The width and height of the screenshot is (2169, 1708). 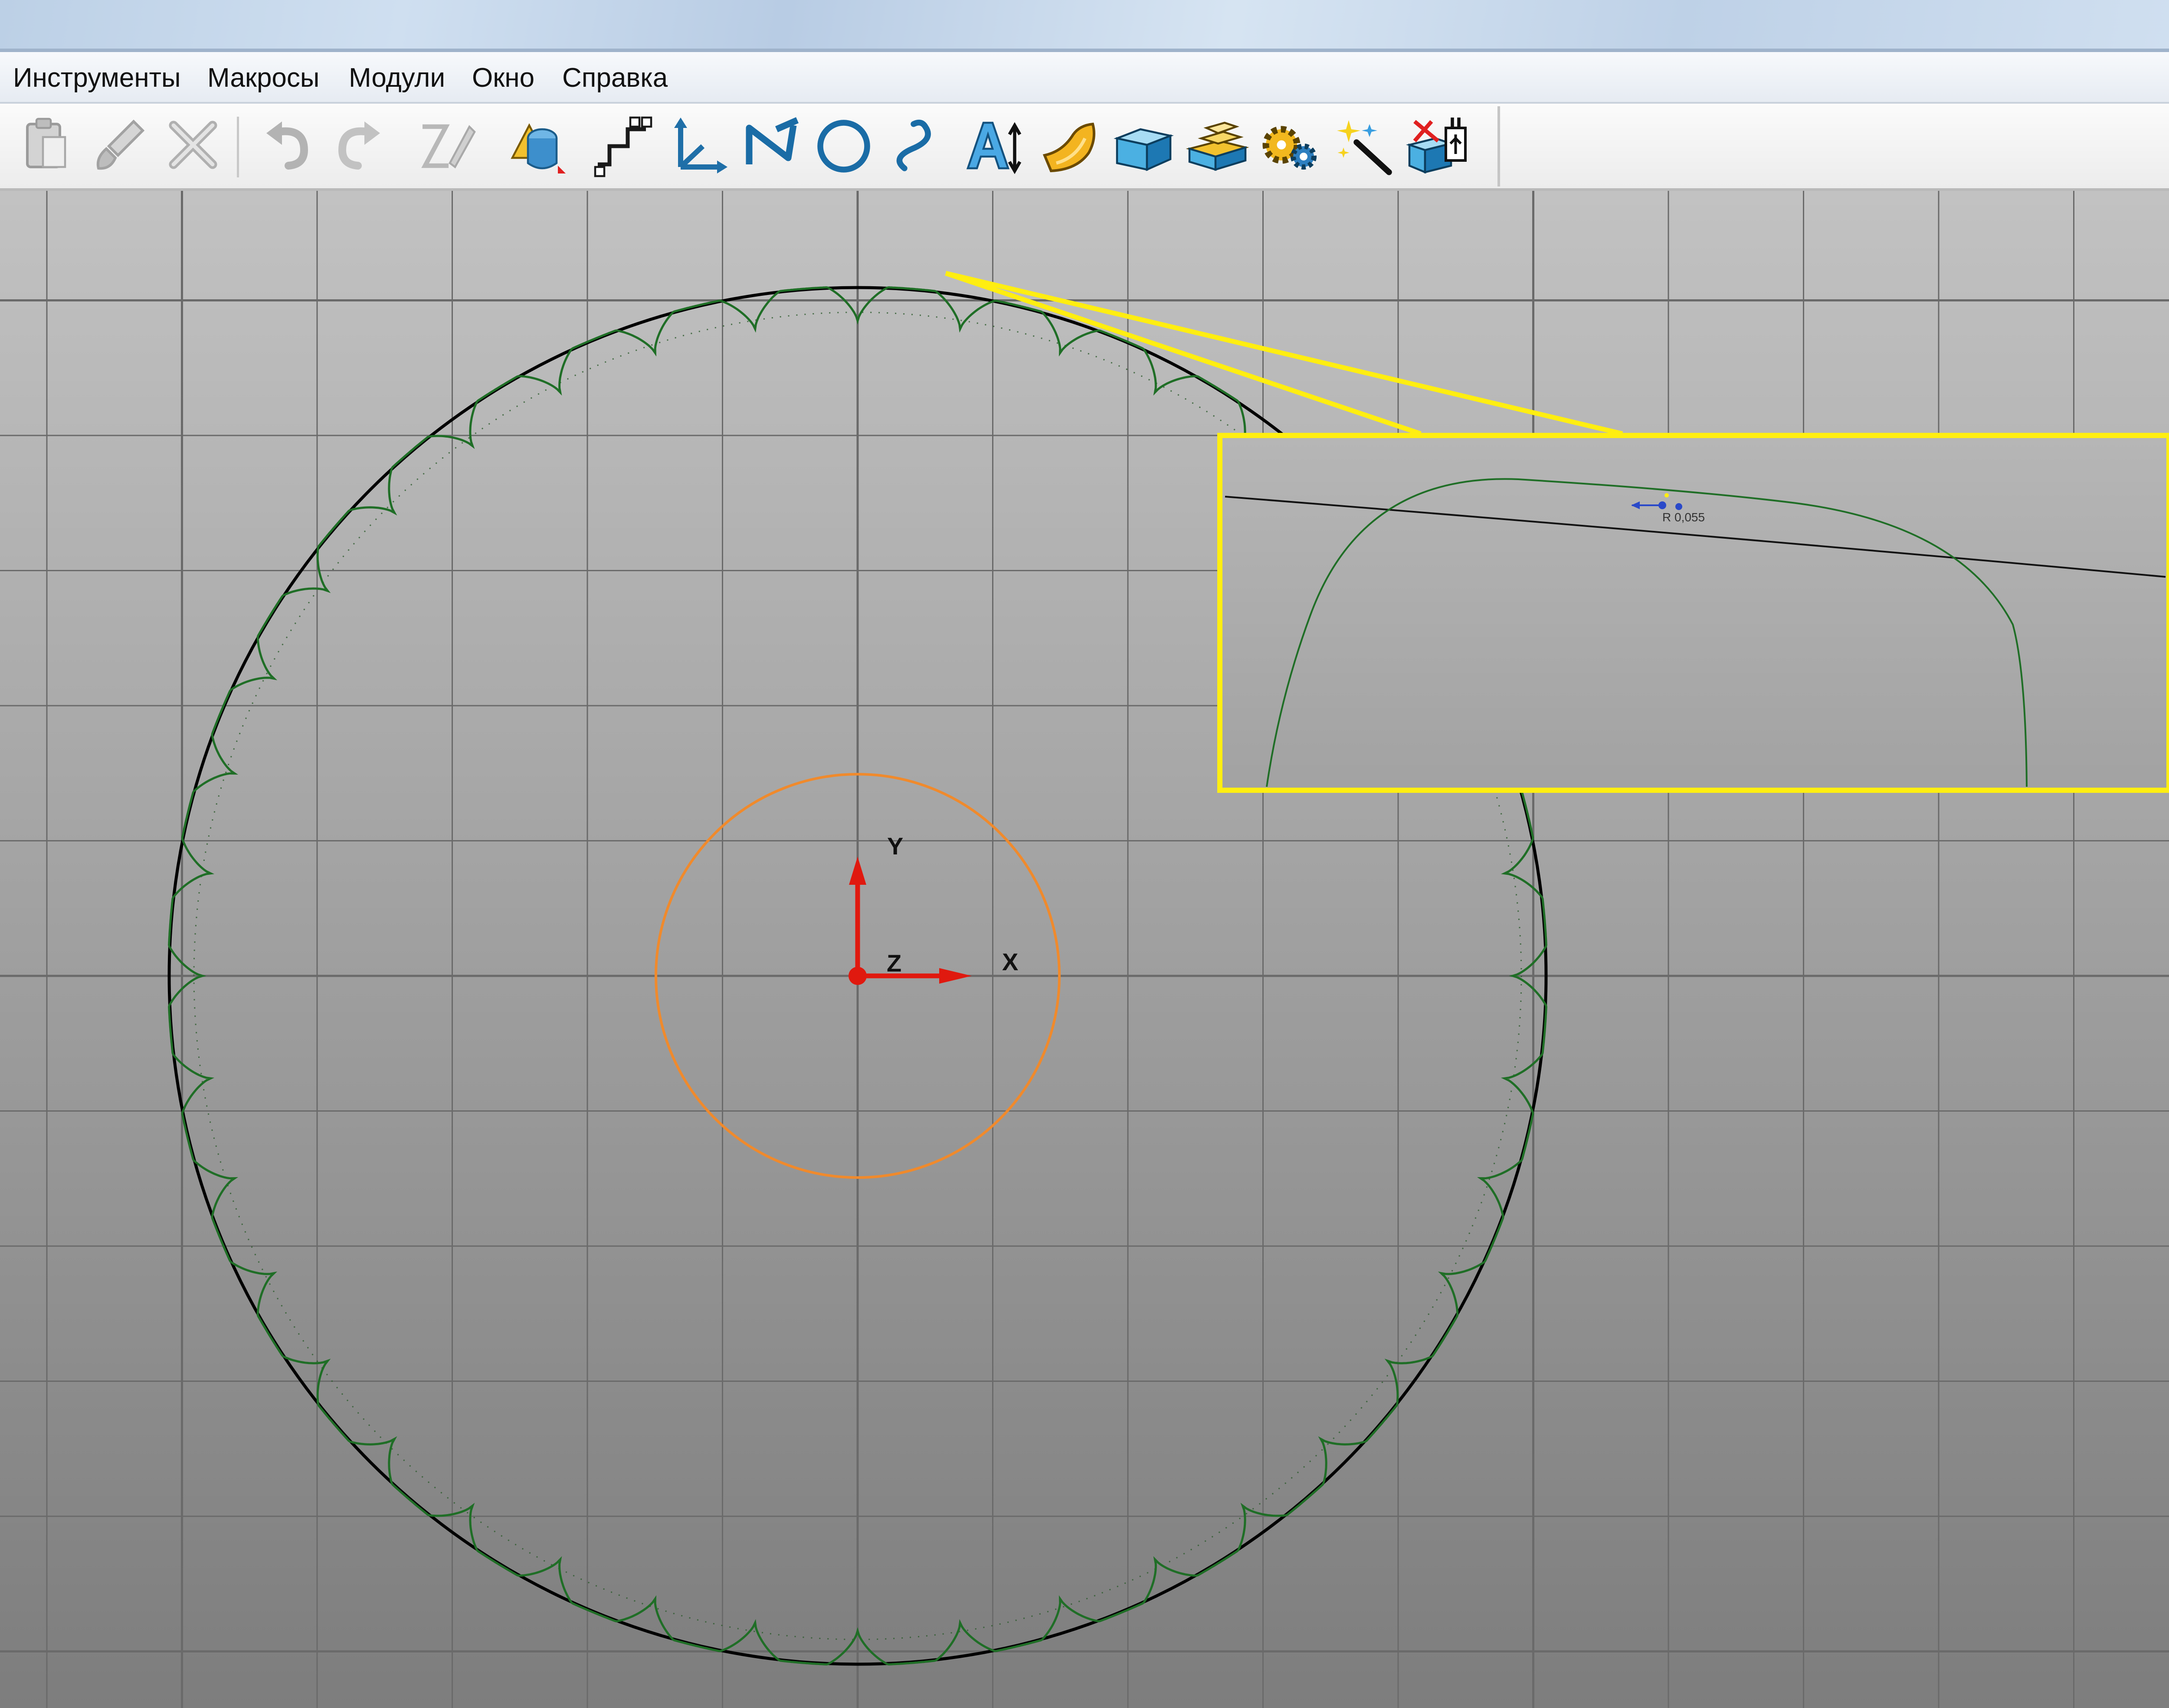 I want to click on text-button, so click(x=991, y=144).